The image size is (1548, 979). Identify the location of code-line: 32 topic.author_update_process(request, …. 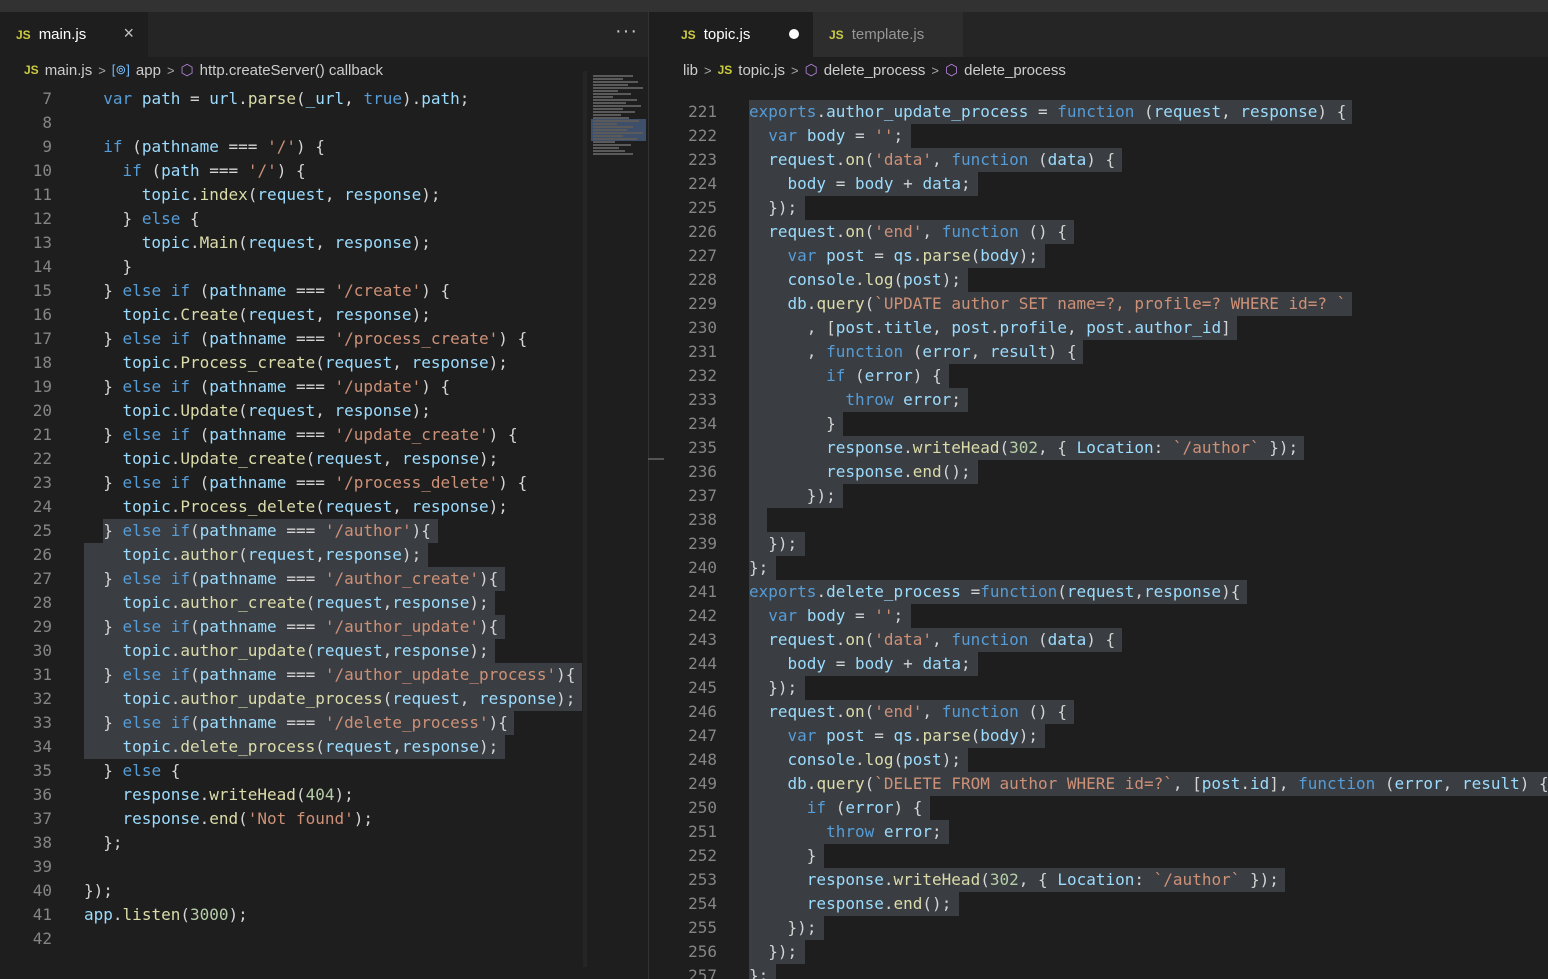
(324, 699).